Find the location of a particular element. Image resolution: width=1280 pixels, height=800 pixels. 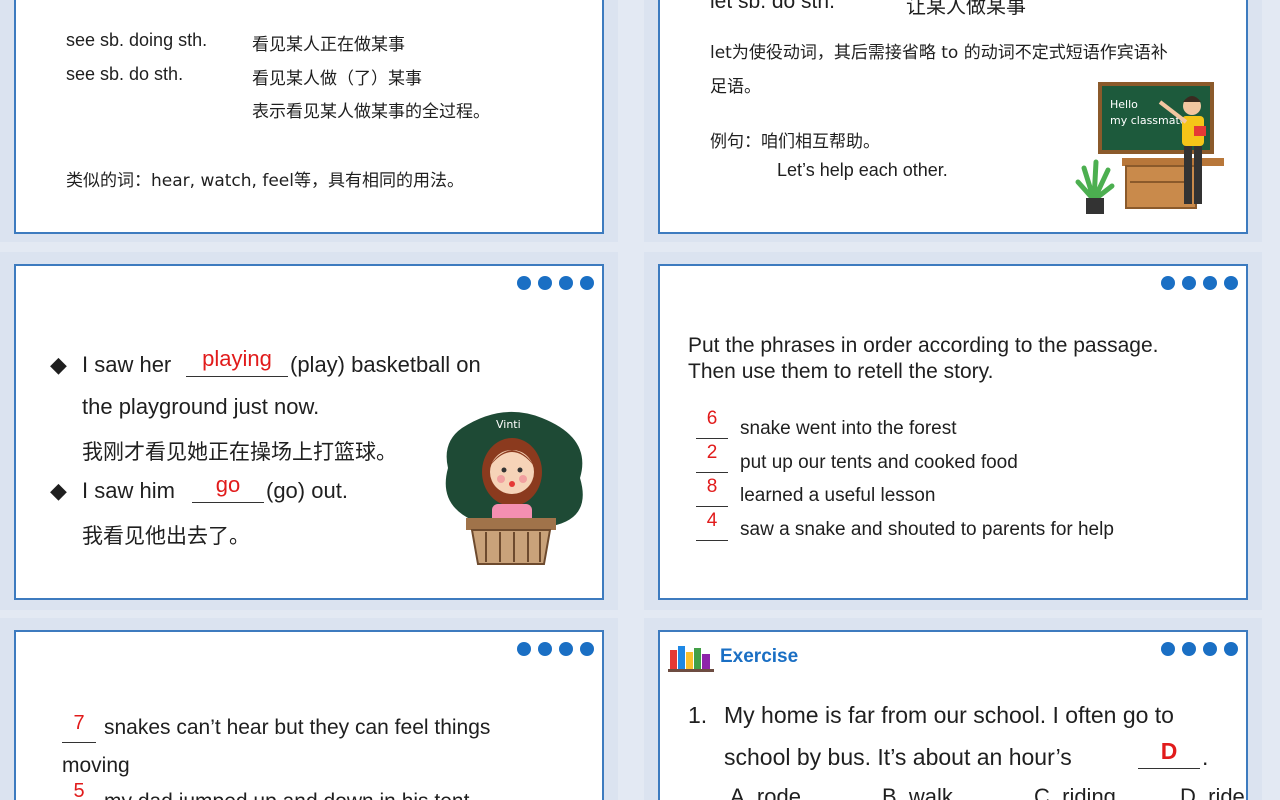

option-a: A. rode is located at coordinates (765, 792).